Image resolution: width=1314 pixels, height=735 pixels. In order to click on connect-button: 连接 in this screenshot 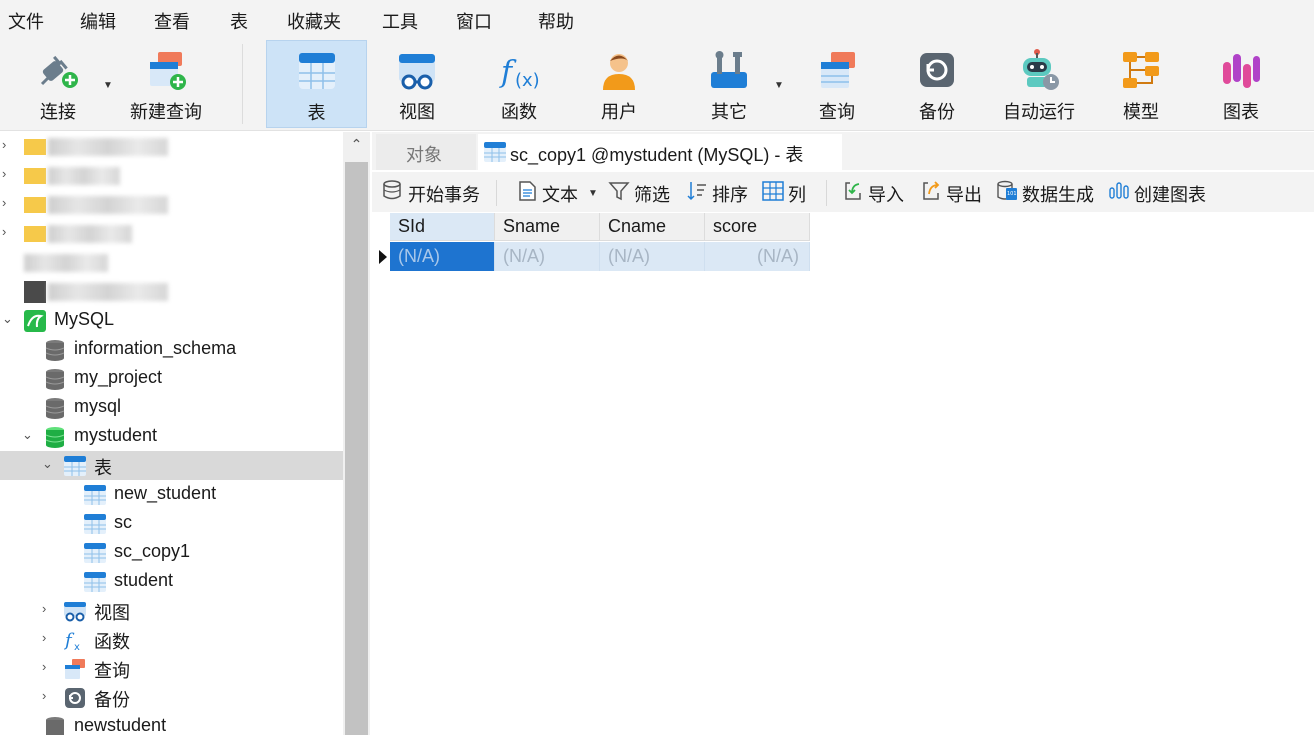, I will do `click(58, 84)`.